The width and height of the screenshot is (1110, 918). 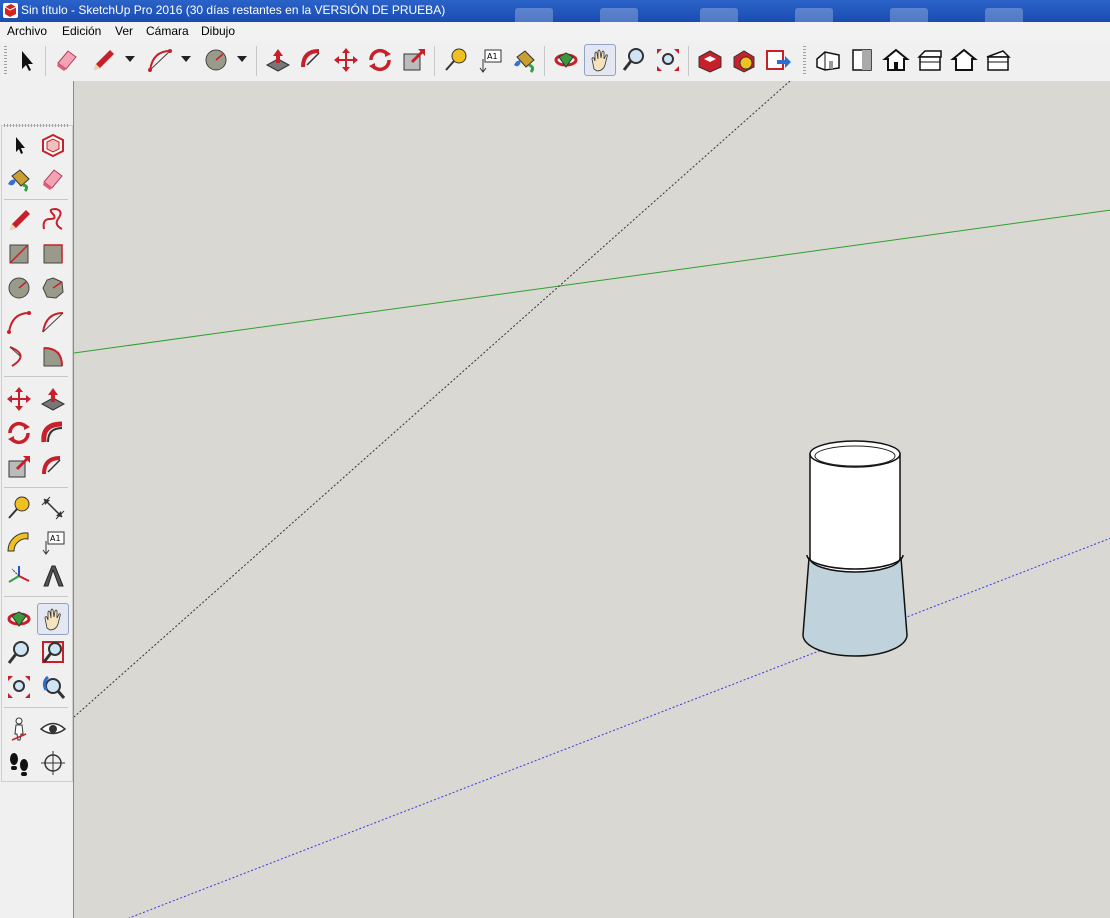 What do you see at coordinates (218, 31) in the screenshot?
I see `menu-dibujo: Dibujo` at bounding box center [218, 31].